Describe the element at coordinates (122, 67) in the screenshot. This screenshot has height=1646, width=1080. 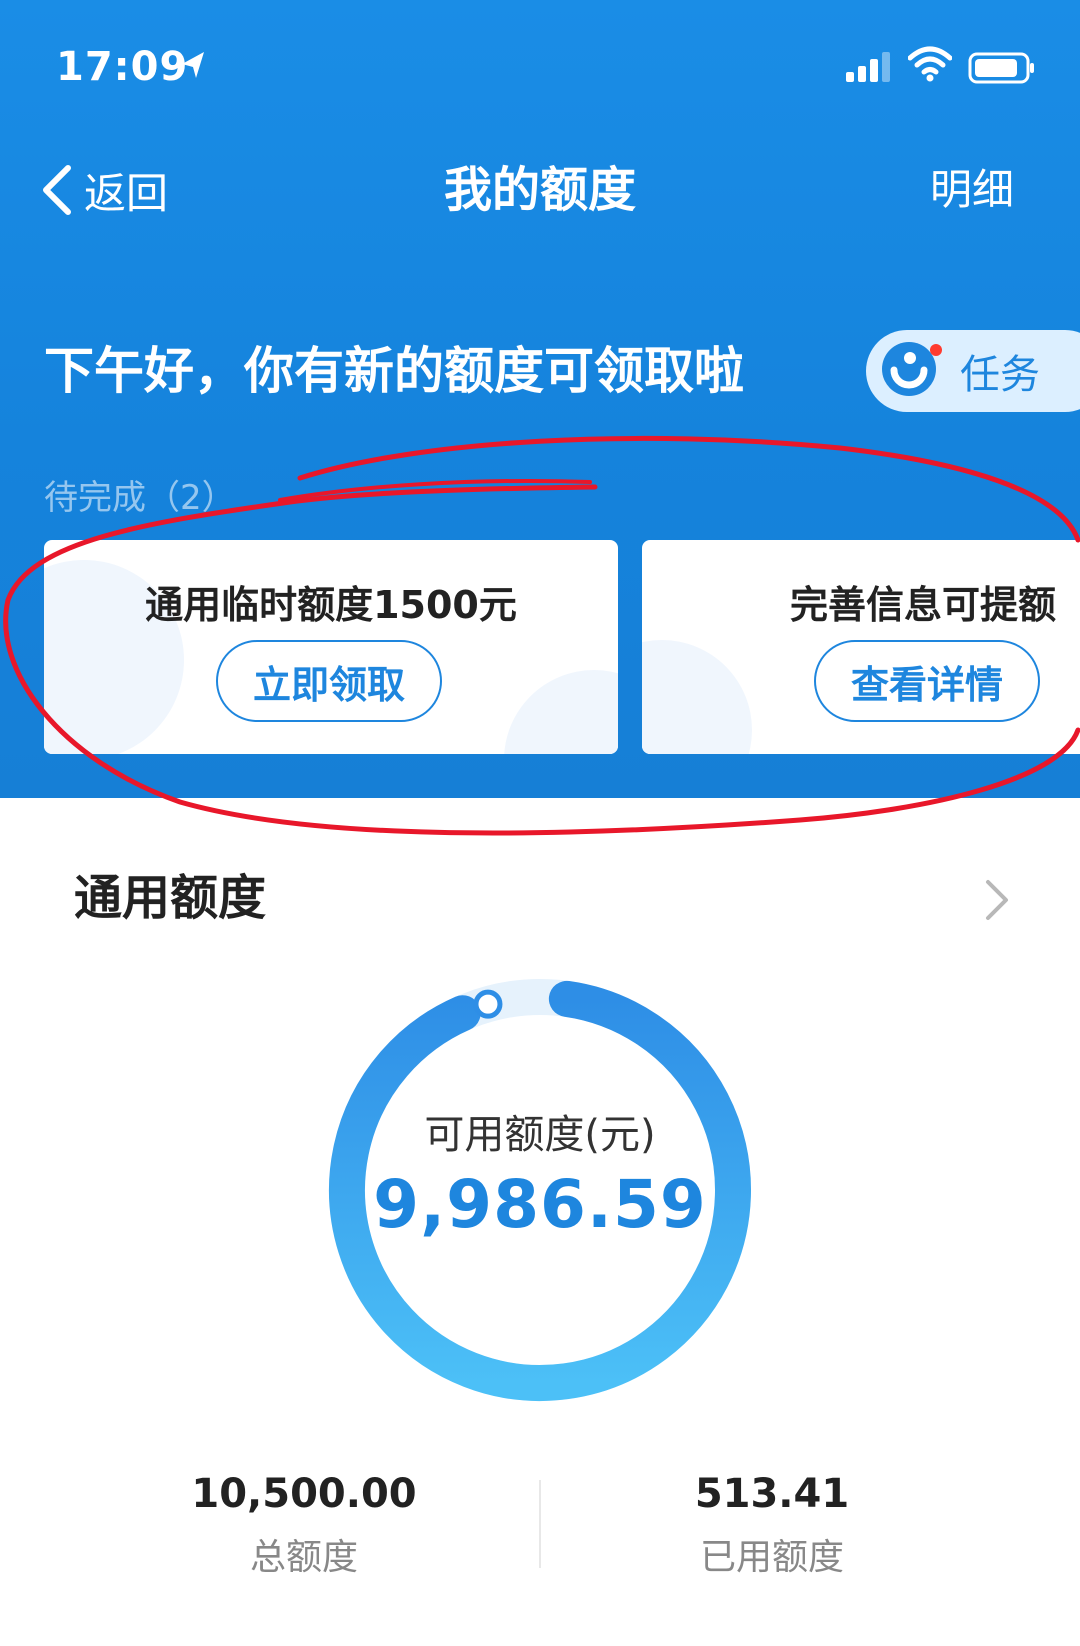
I see `status-time: 17:09` at that location.